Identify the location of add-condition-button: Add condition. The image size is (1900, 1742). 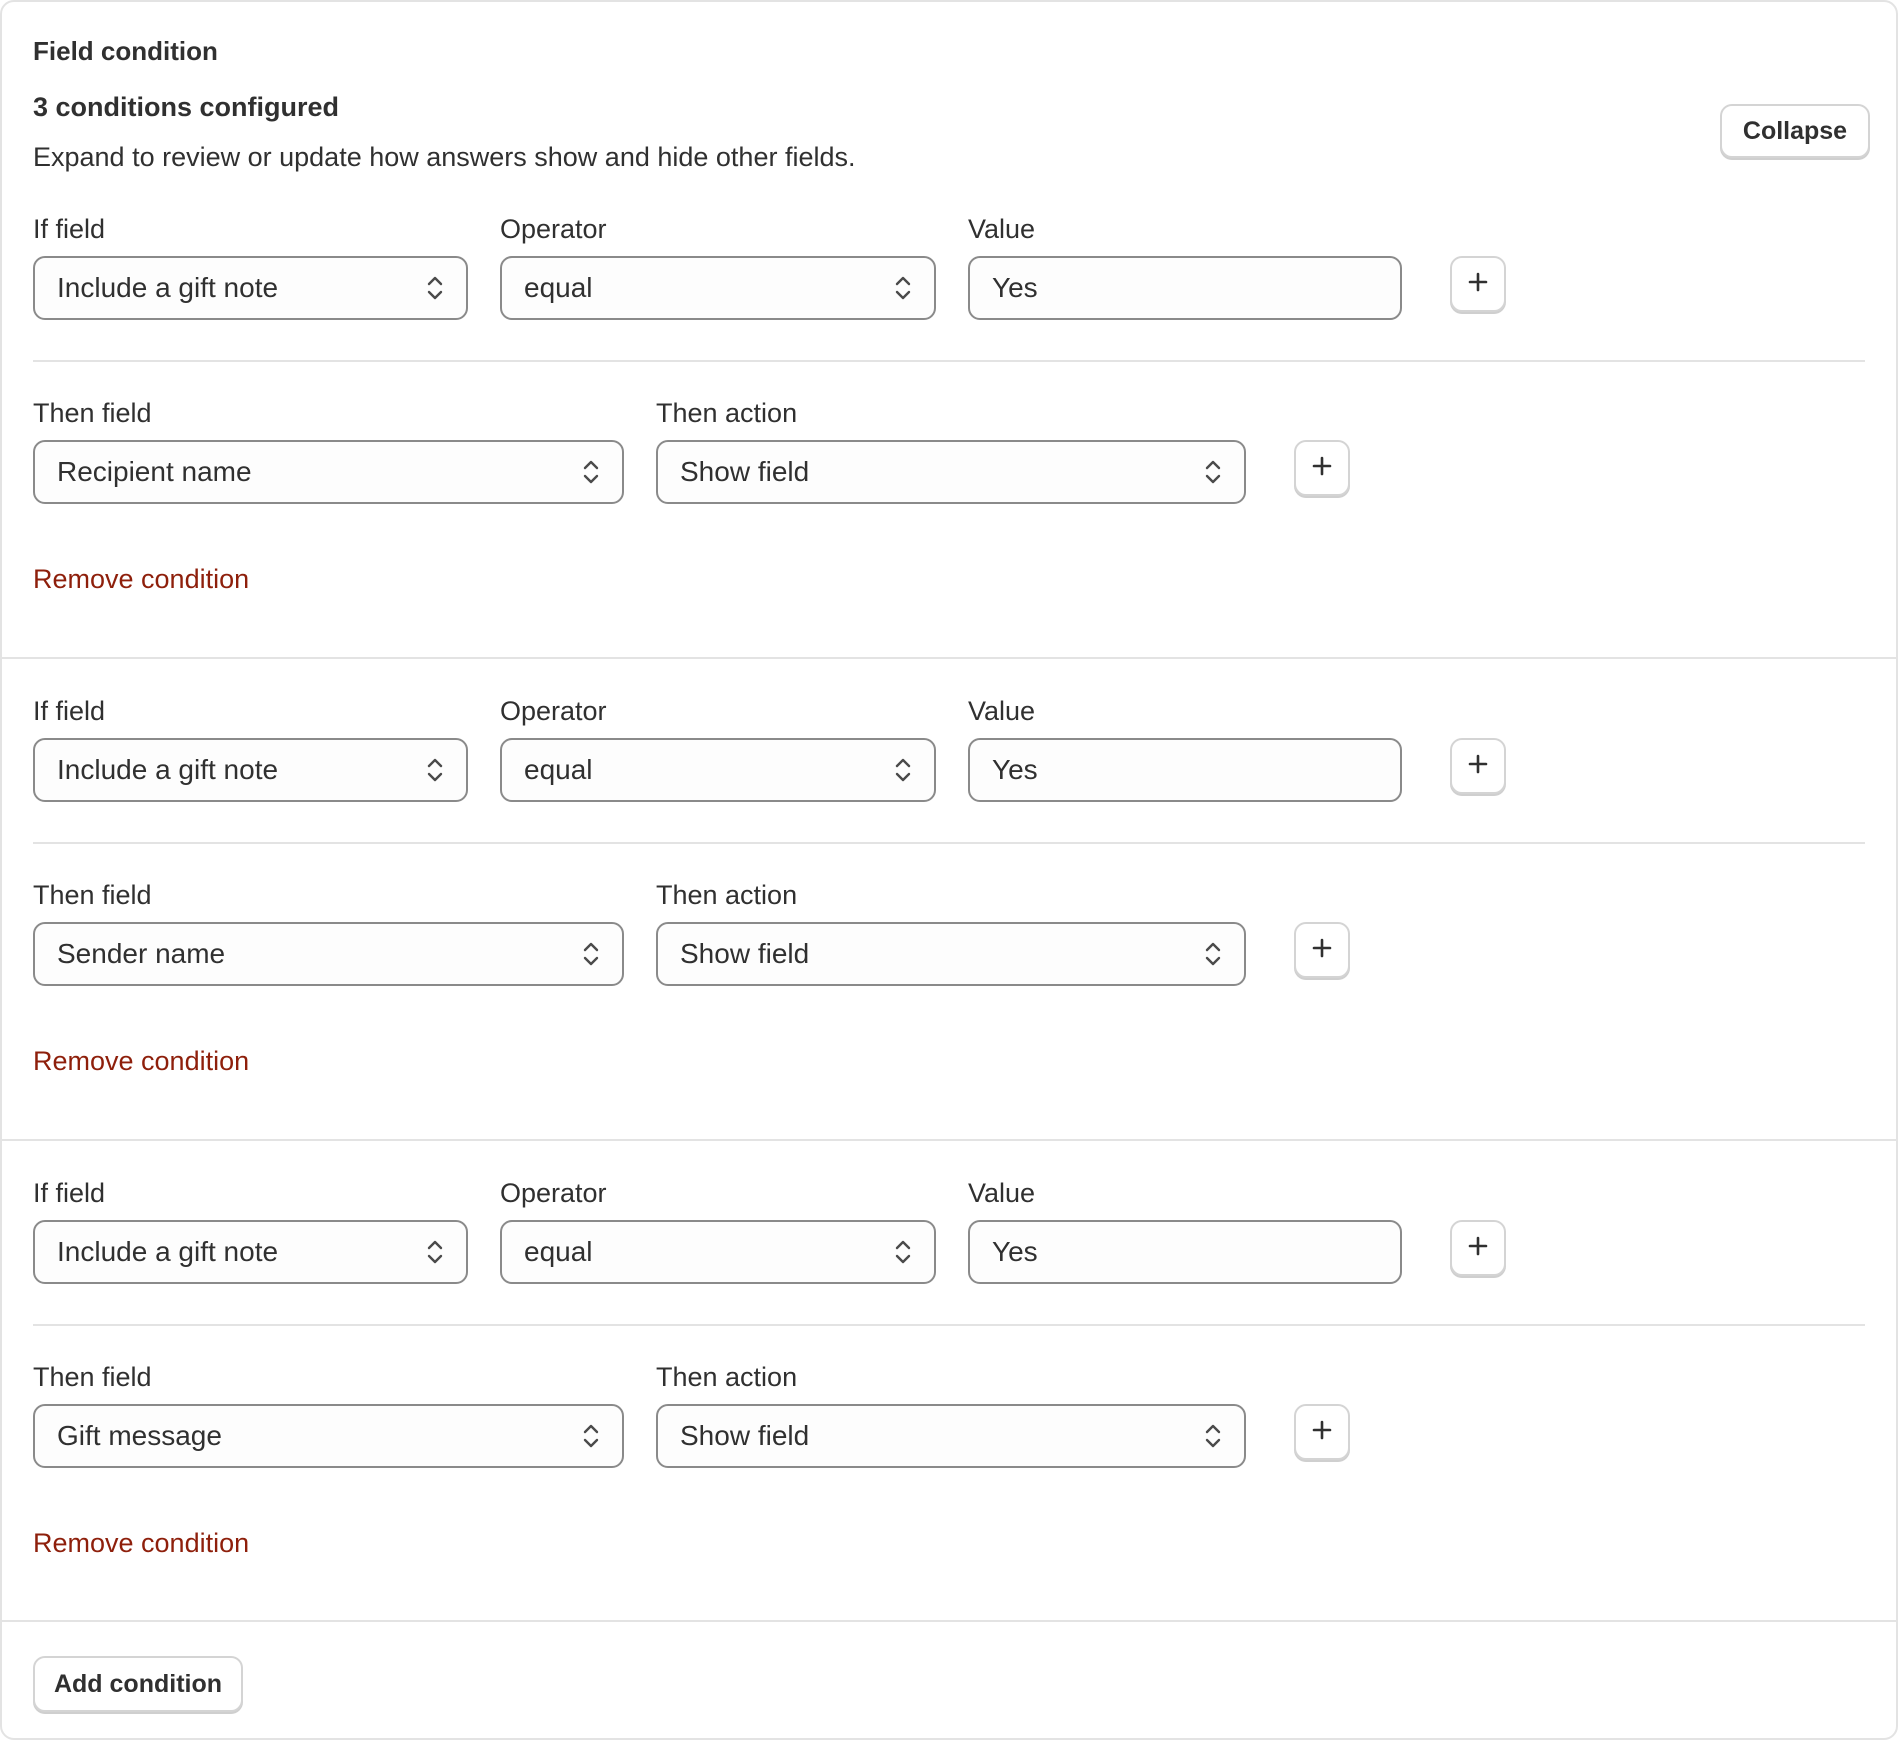
(138, 1684).